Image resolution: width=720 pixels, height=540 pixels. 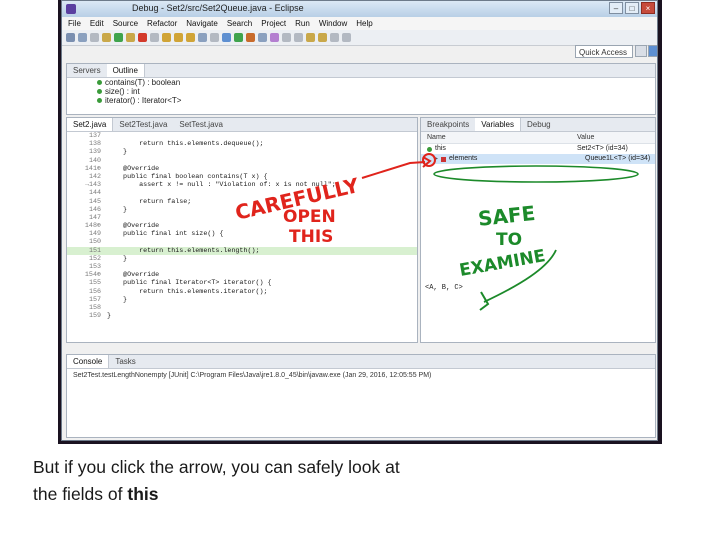 What do you see at coordinates (444, 288) in the screenshot?
I see `variable-detail-pane: <A, B, C>` at bounding box center [444, 288].